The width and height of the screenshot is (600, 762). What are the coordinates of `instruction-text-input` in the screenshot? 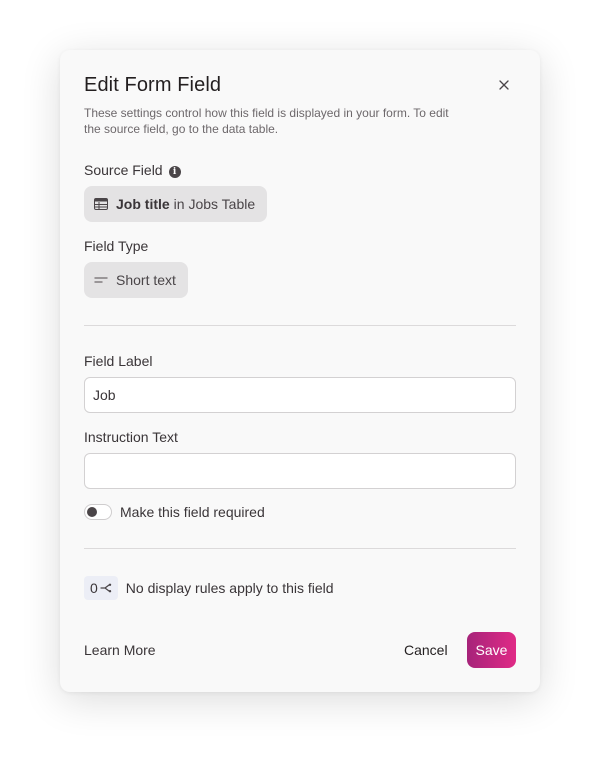 It's located at (300, 471).